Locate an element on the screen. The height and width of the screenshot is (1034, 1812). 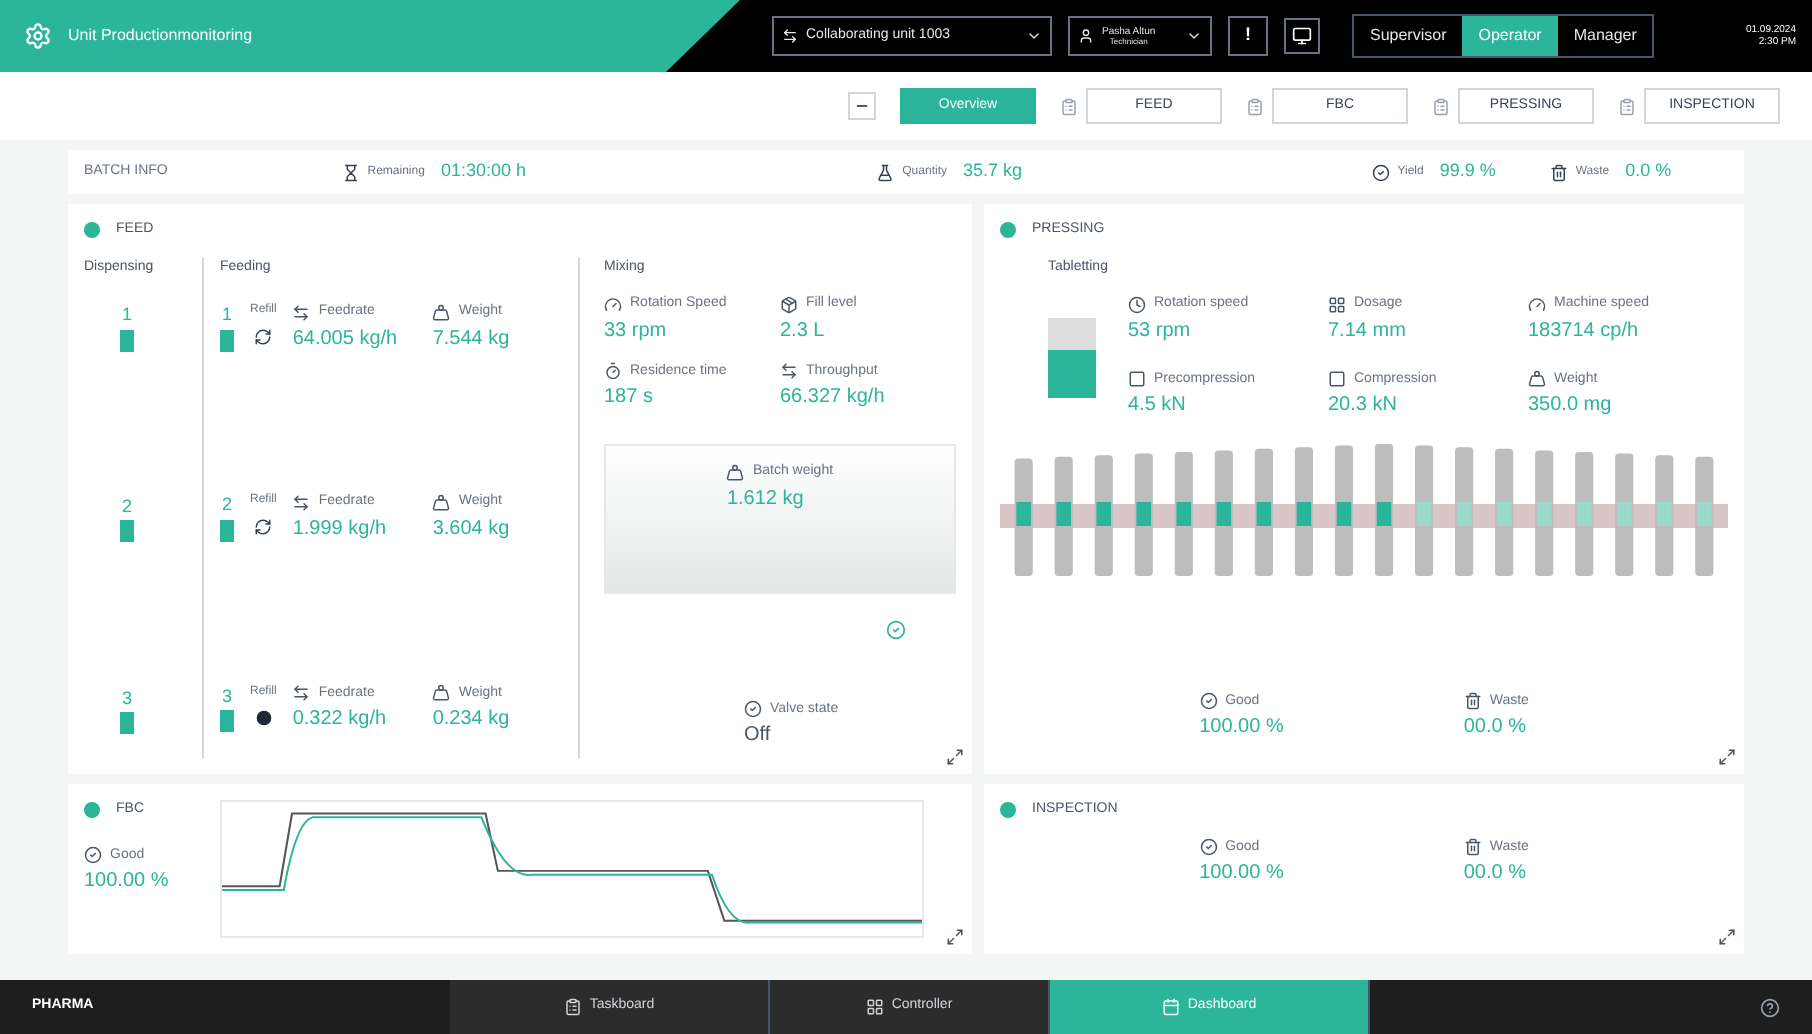
app-title: Unit Productionmonitoring is located at coordinates (160, 36).